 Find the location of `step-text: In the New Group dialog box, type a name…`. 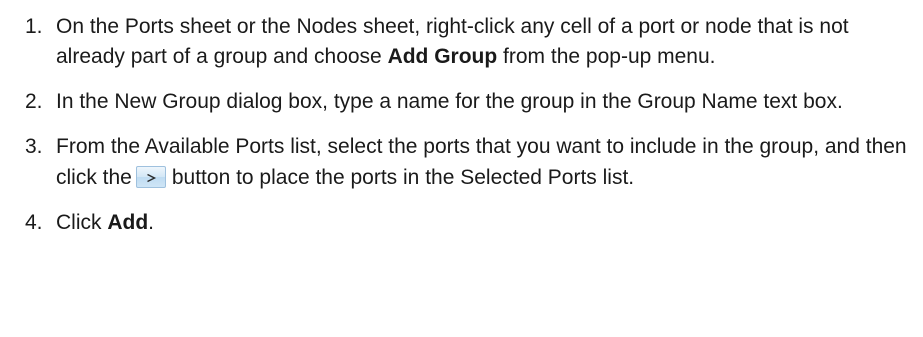

step-text: In the New Group dialog box, type a name… is located at coordinates (449, 101).